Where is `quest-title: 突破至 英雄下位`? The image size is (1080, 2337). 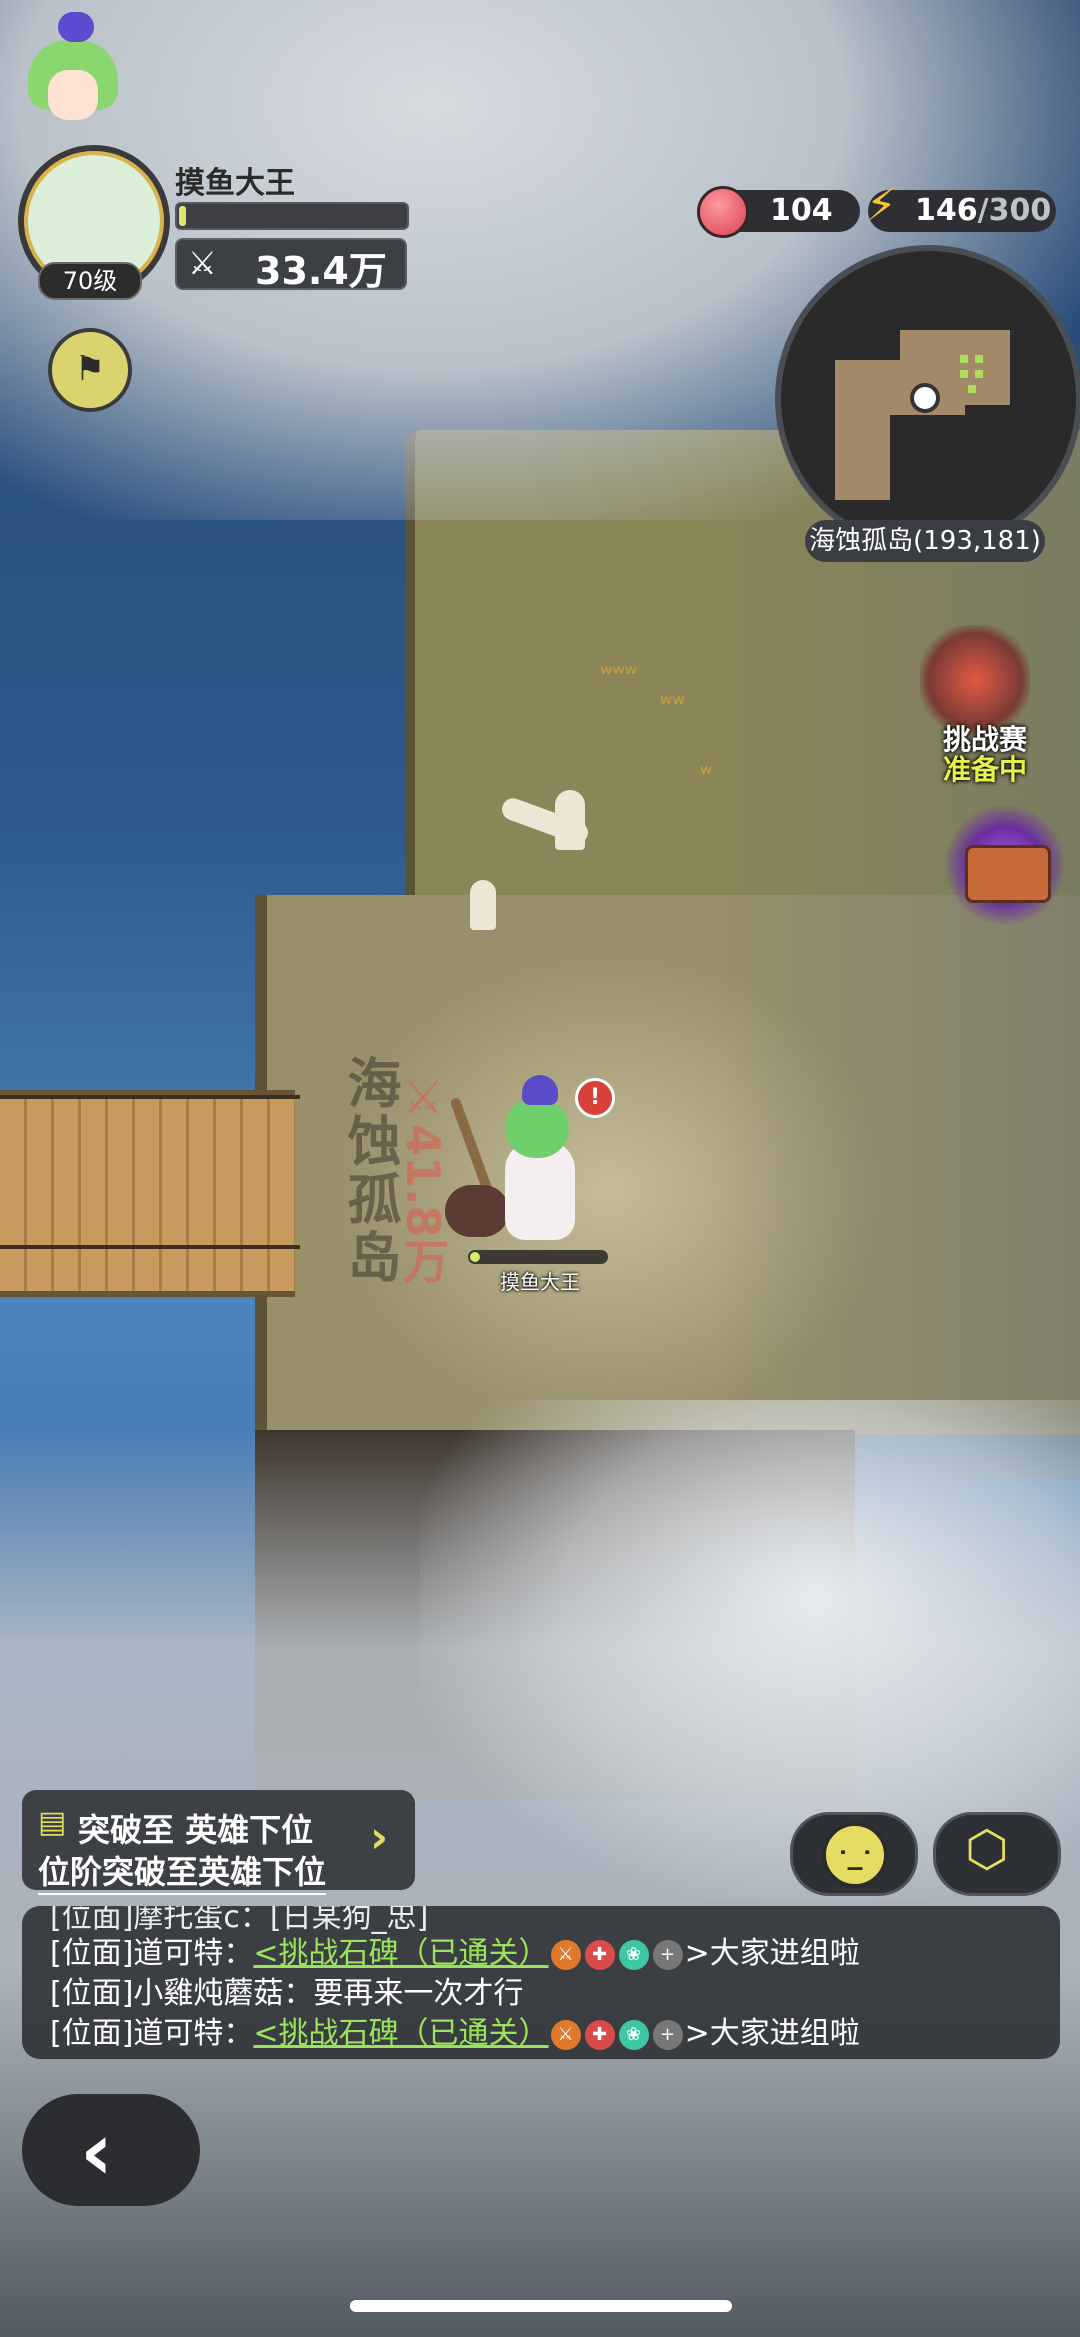
quest-title: 突破至 英雄下位 is located at coordinates (196, 1830).